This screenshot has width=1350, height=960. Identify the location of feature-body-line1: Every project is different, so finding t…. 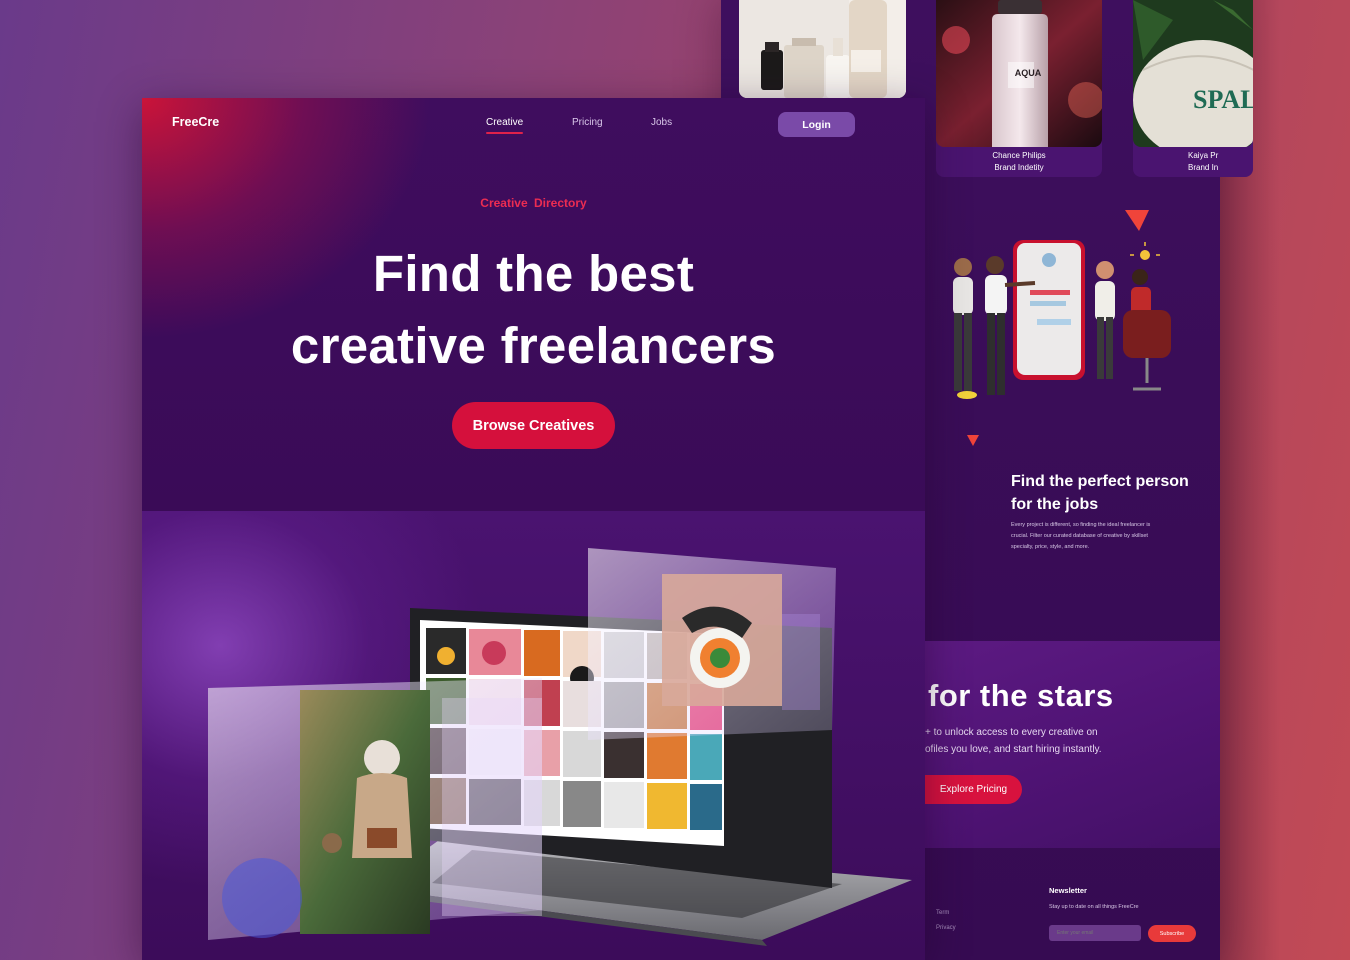
(1081, 525).